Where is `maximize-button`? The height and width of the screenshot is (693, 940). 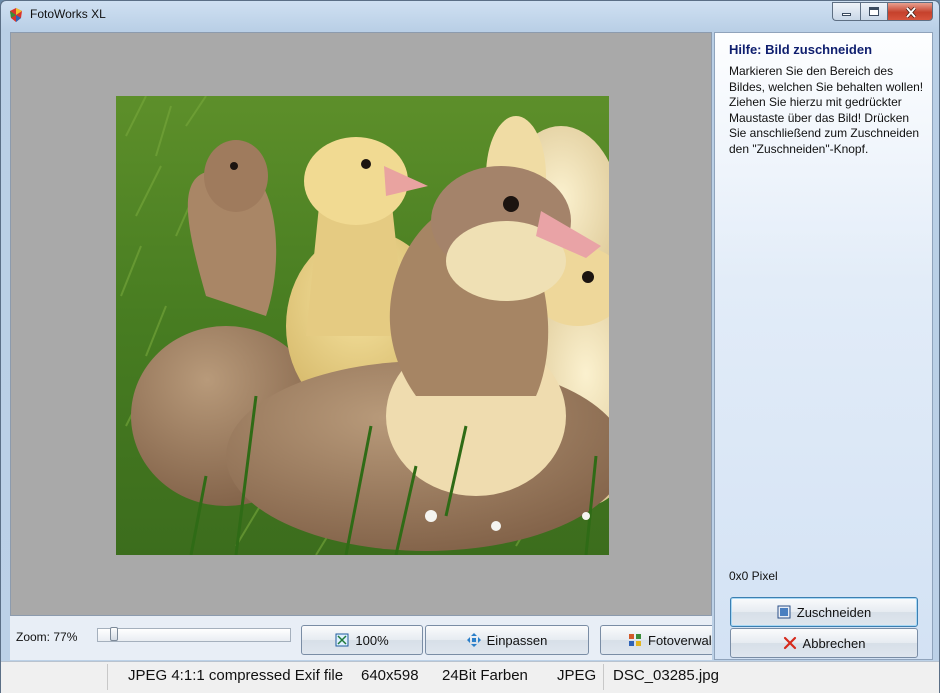
maximize-button is located at coordinates (873, 11).